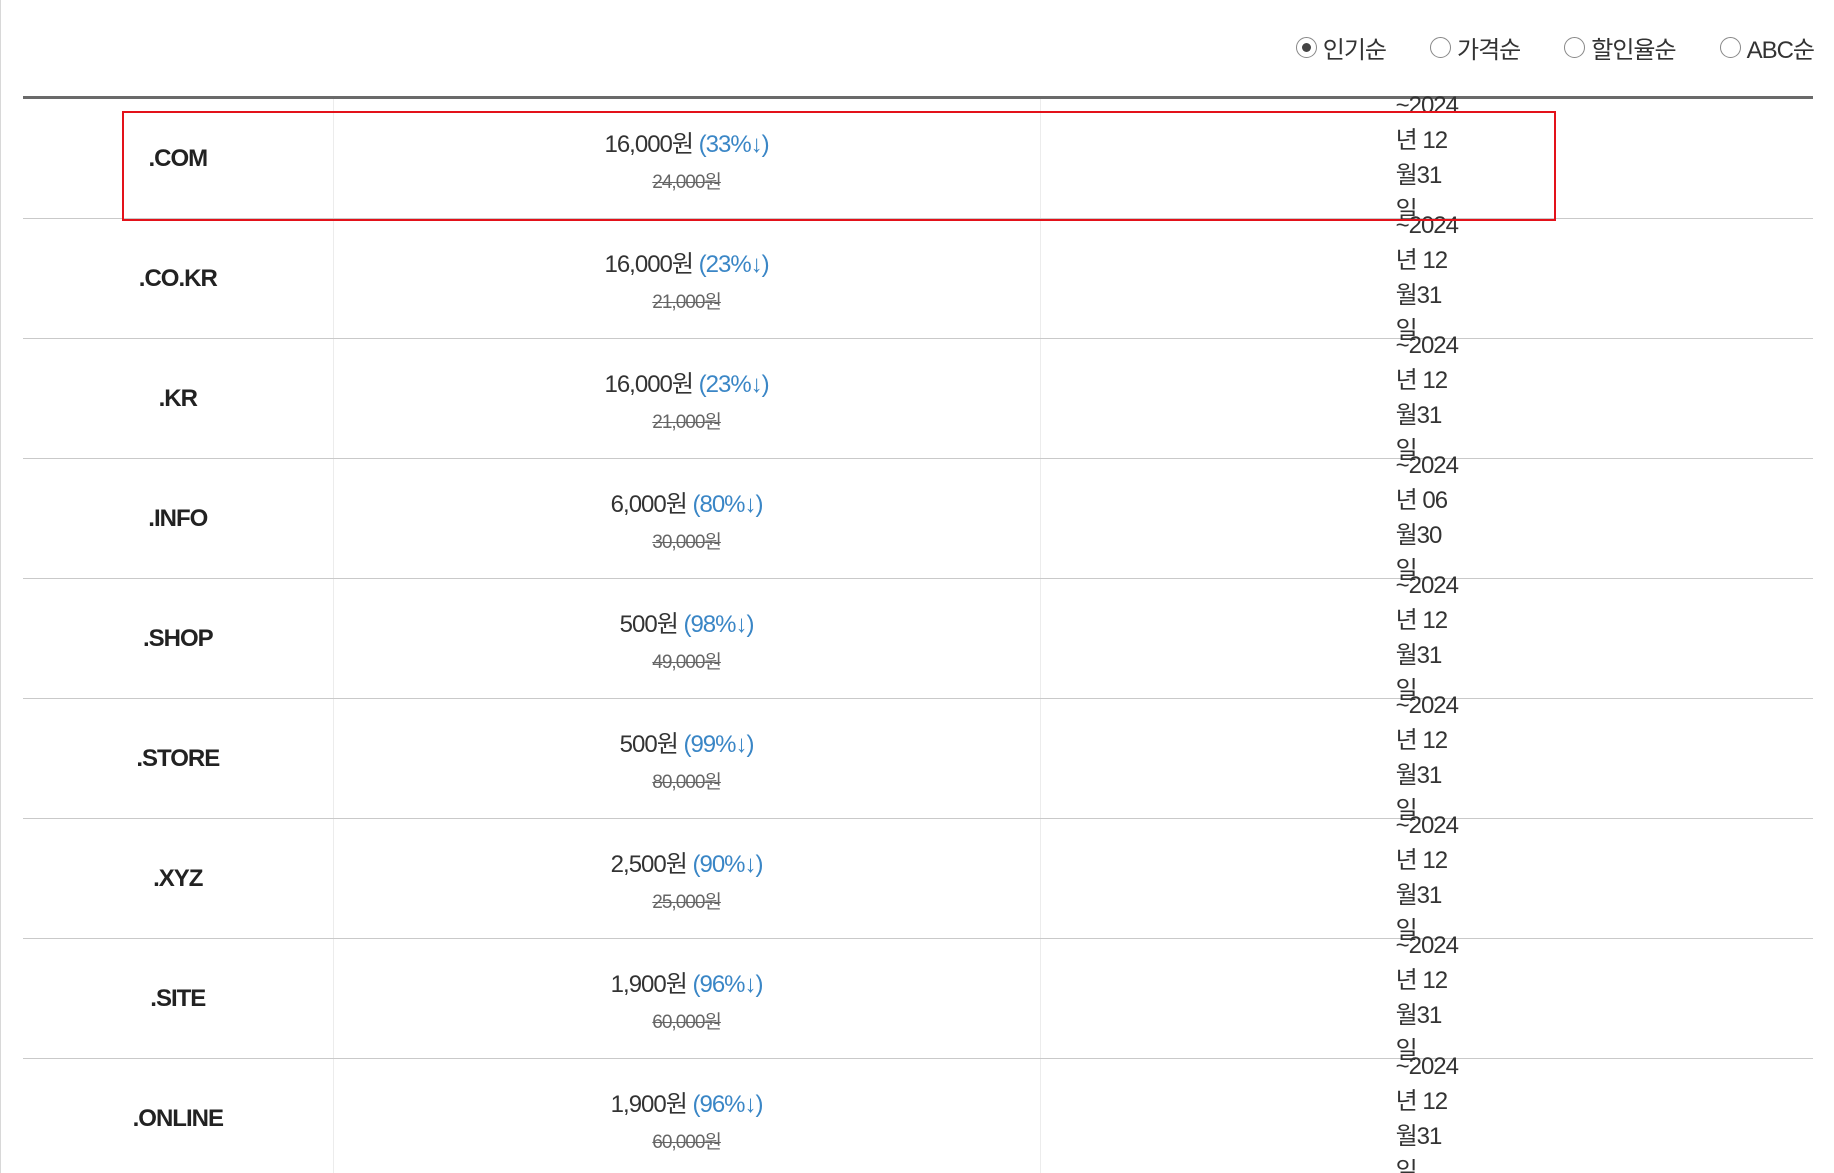 This screenshot has height=1173, width=1834. Describe the element at coordinates (178, 278) in the screenshot. I see `domain-name: .CO.KR` at that location.